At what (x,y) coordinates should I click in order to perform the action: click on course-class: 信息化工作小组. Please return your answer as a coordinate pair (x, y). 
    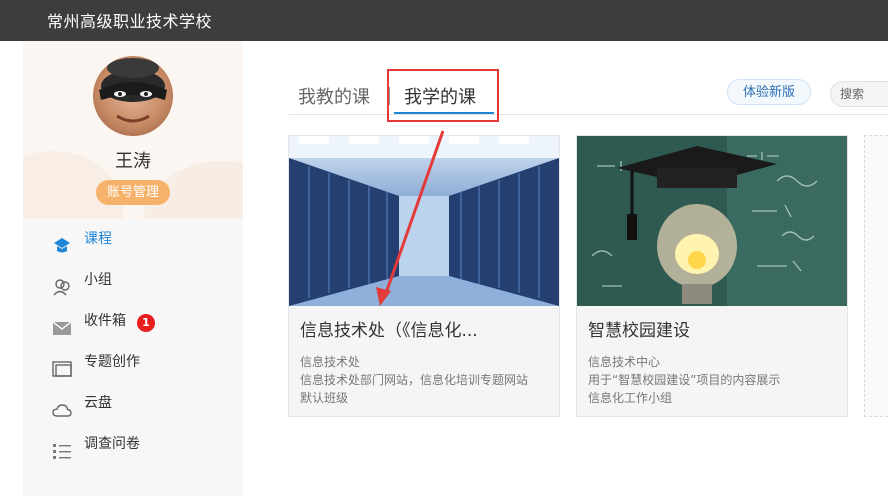
    Looking at the image, I should click on (630, 398).